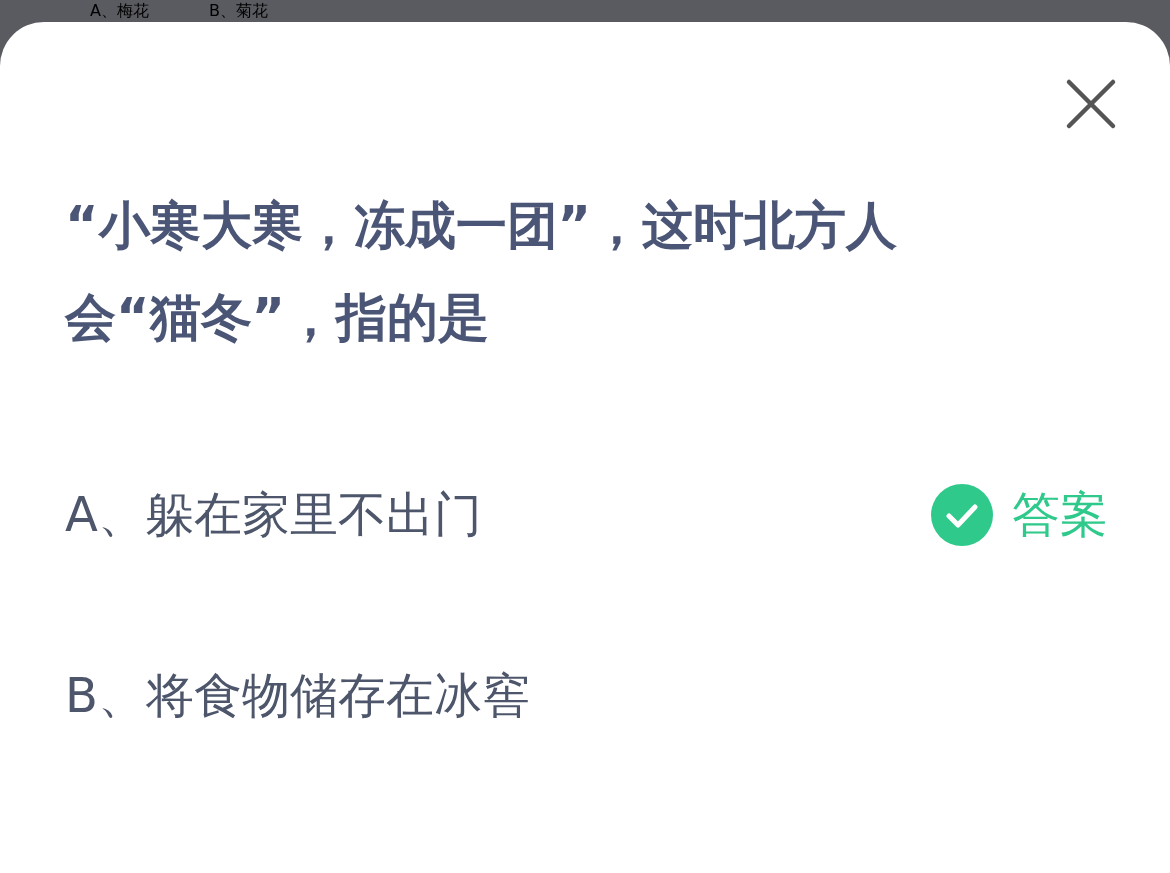  Describe the element at coordinates (297, 696) in the screenshot. I see `option-text: B、将食物储存在冰窖` at that location.